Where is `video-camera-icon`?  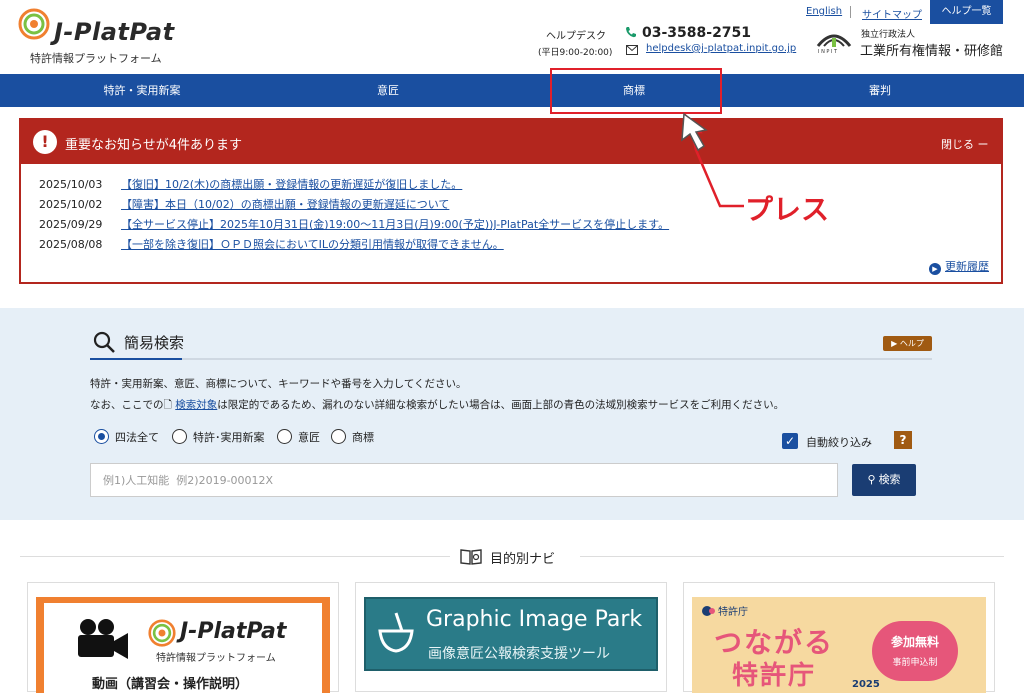 video-camera-icon is located at coordinates (103, 639).